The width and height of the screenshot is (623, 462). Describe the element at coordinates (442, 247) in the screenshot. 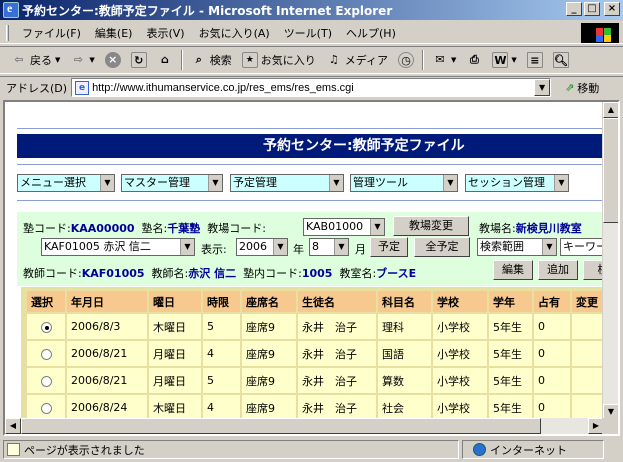

I see `all-plan-button: 全予定` at that location.